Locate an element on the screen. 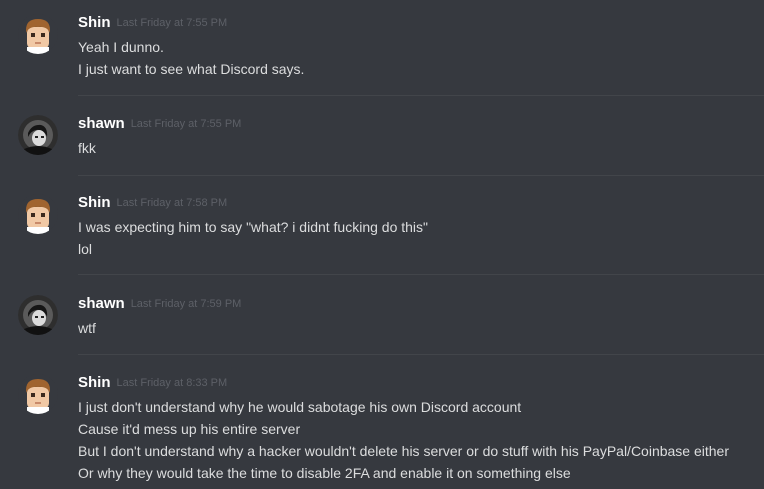 This screenshot has width=764, height=489. message-header: Shin Last Friday at 7:55 PM is located at coordinates (152, 23).